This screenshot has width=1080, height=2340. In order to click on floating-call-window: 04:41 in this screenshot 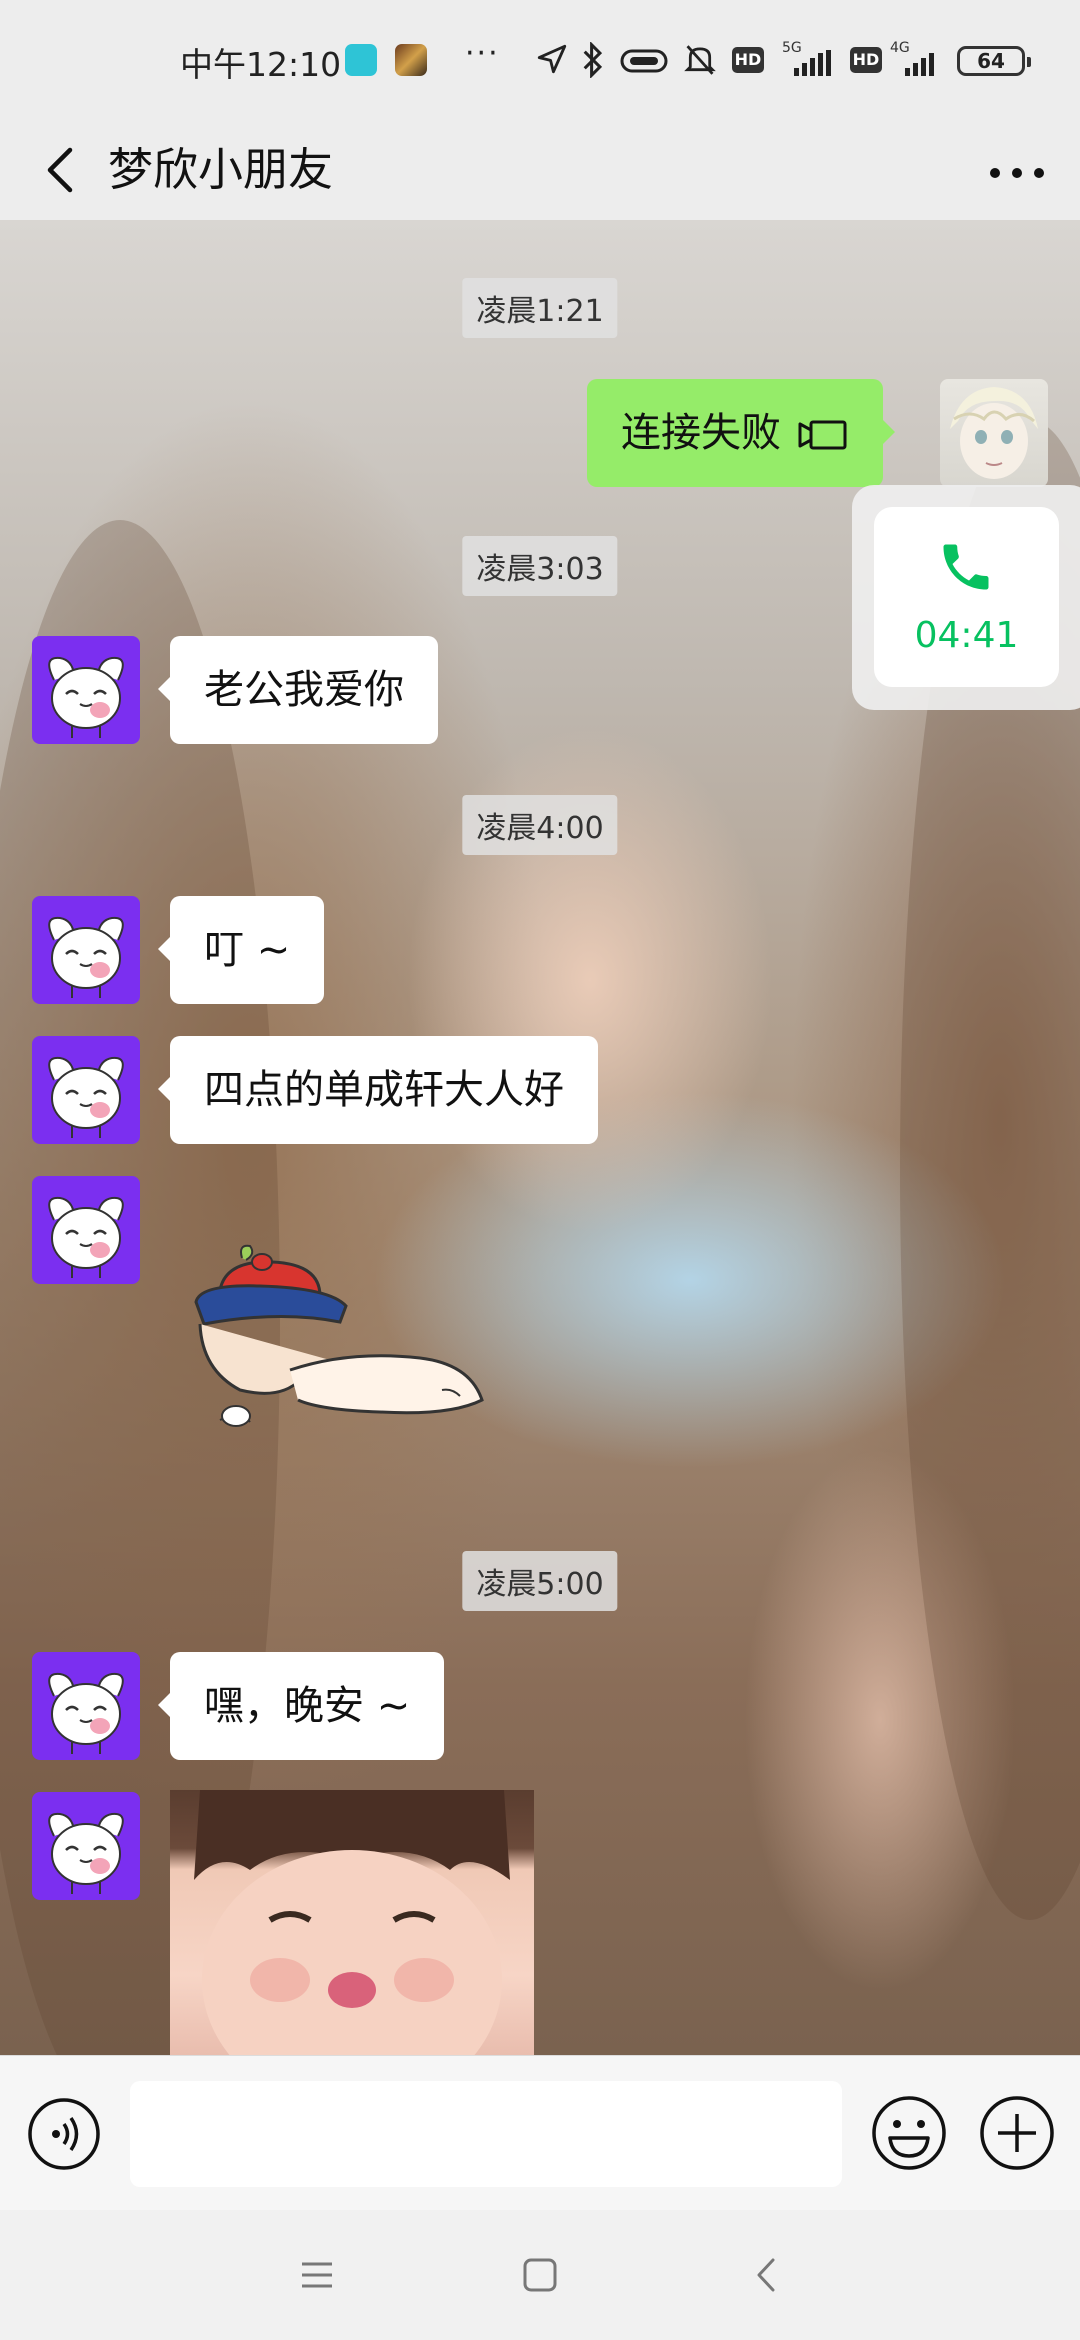, I will do `click(966, 597)`.